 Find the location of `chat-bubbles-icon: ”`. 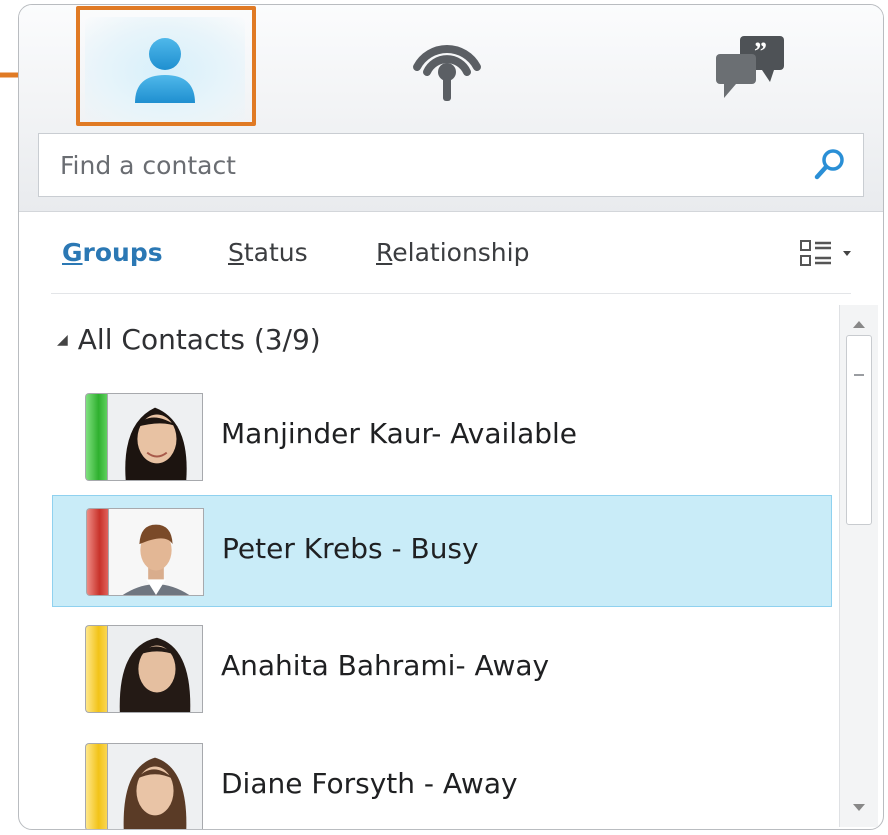

chat-bubbles-icon: ” is located at coordinates (750, 67).